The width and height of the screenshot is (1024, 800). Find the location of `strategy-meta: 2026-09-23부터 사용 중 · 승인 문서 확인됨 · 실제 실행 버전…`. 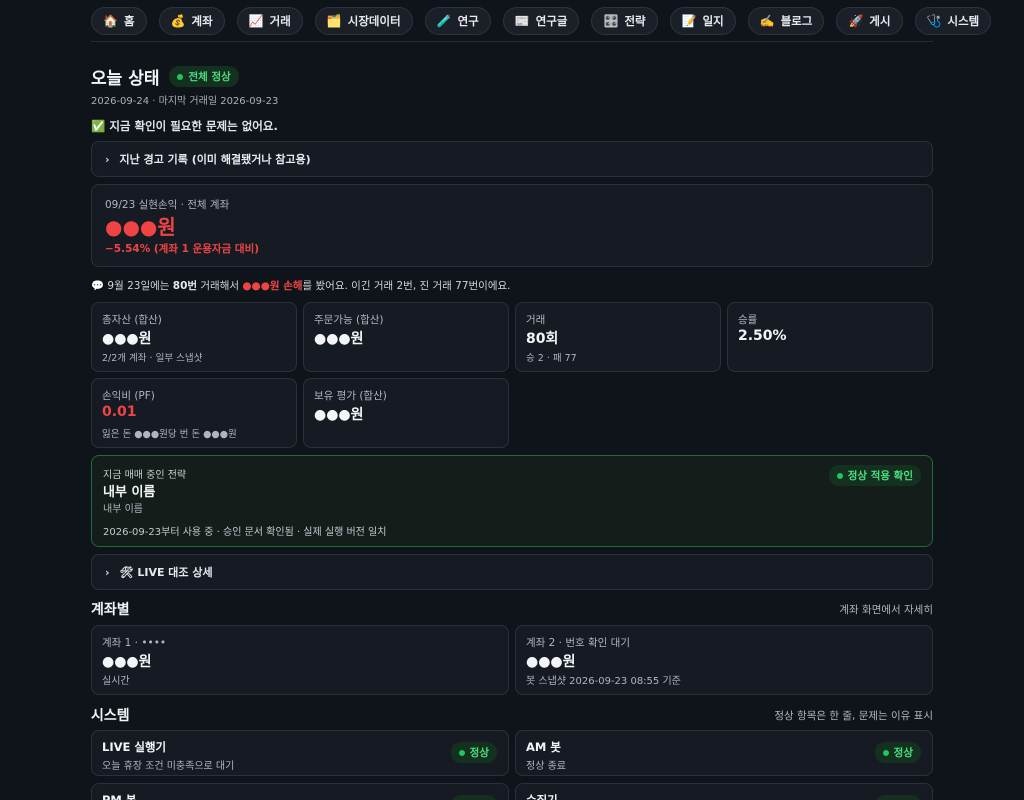

strategy-meta: 2026-09-23부터 사용 중 · 승인 문서 확인됨 · 실제 실행 버전… is located at coordinates (245, 532).